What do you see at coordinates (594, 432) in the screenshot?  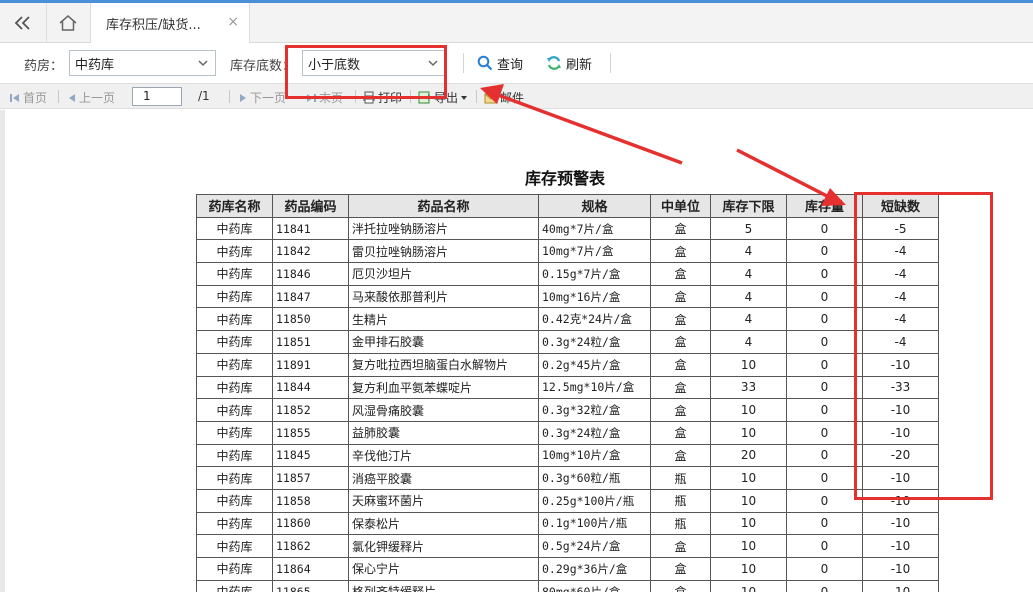 I see `cell-spec: 0.3g*24粒/盒` at bounding box center [594, 432].